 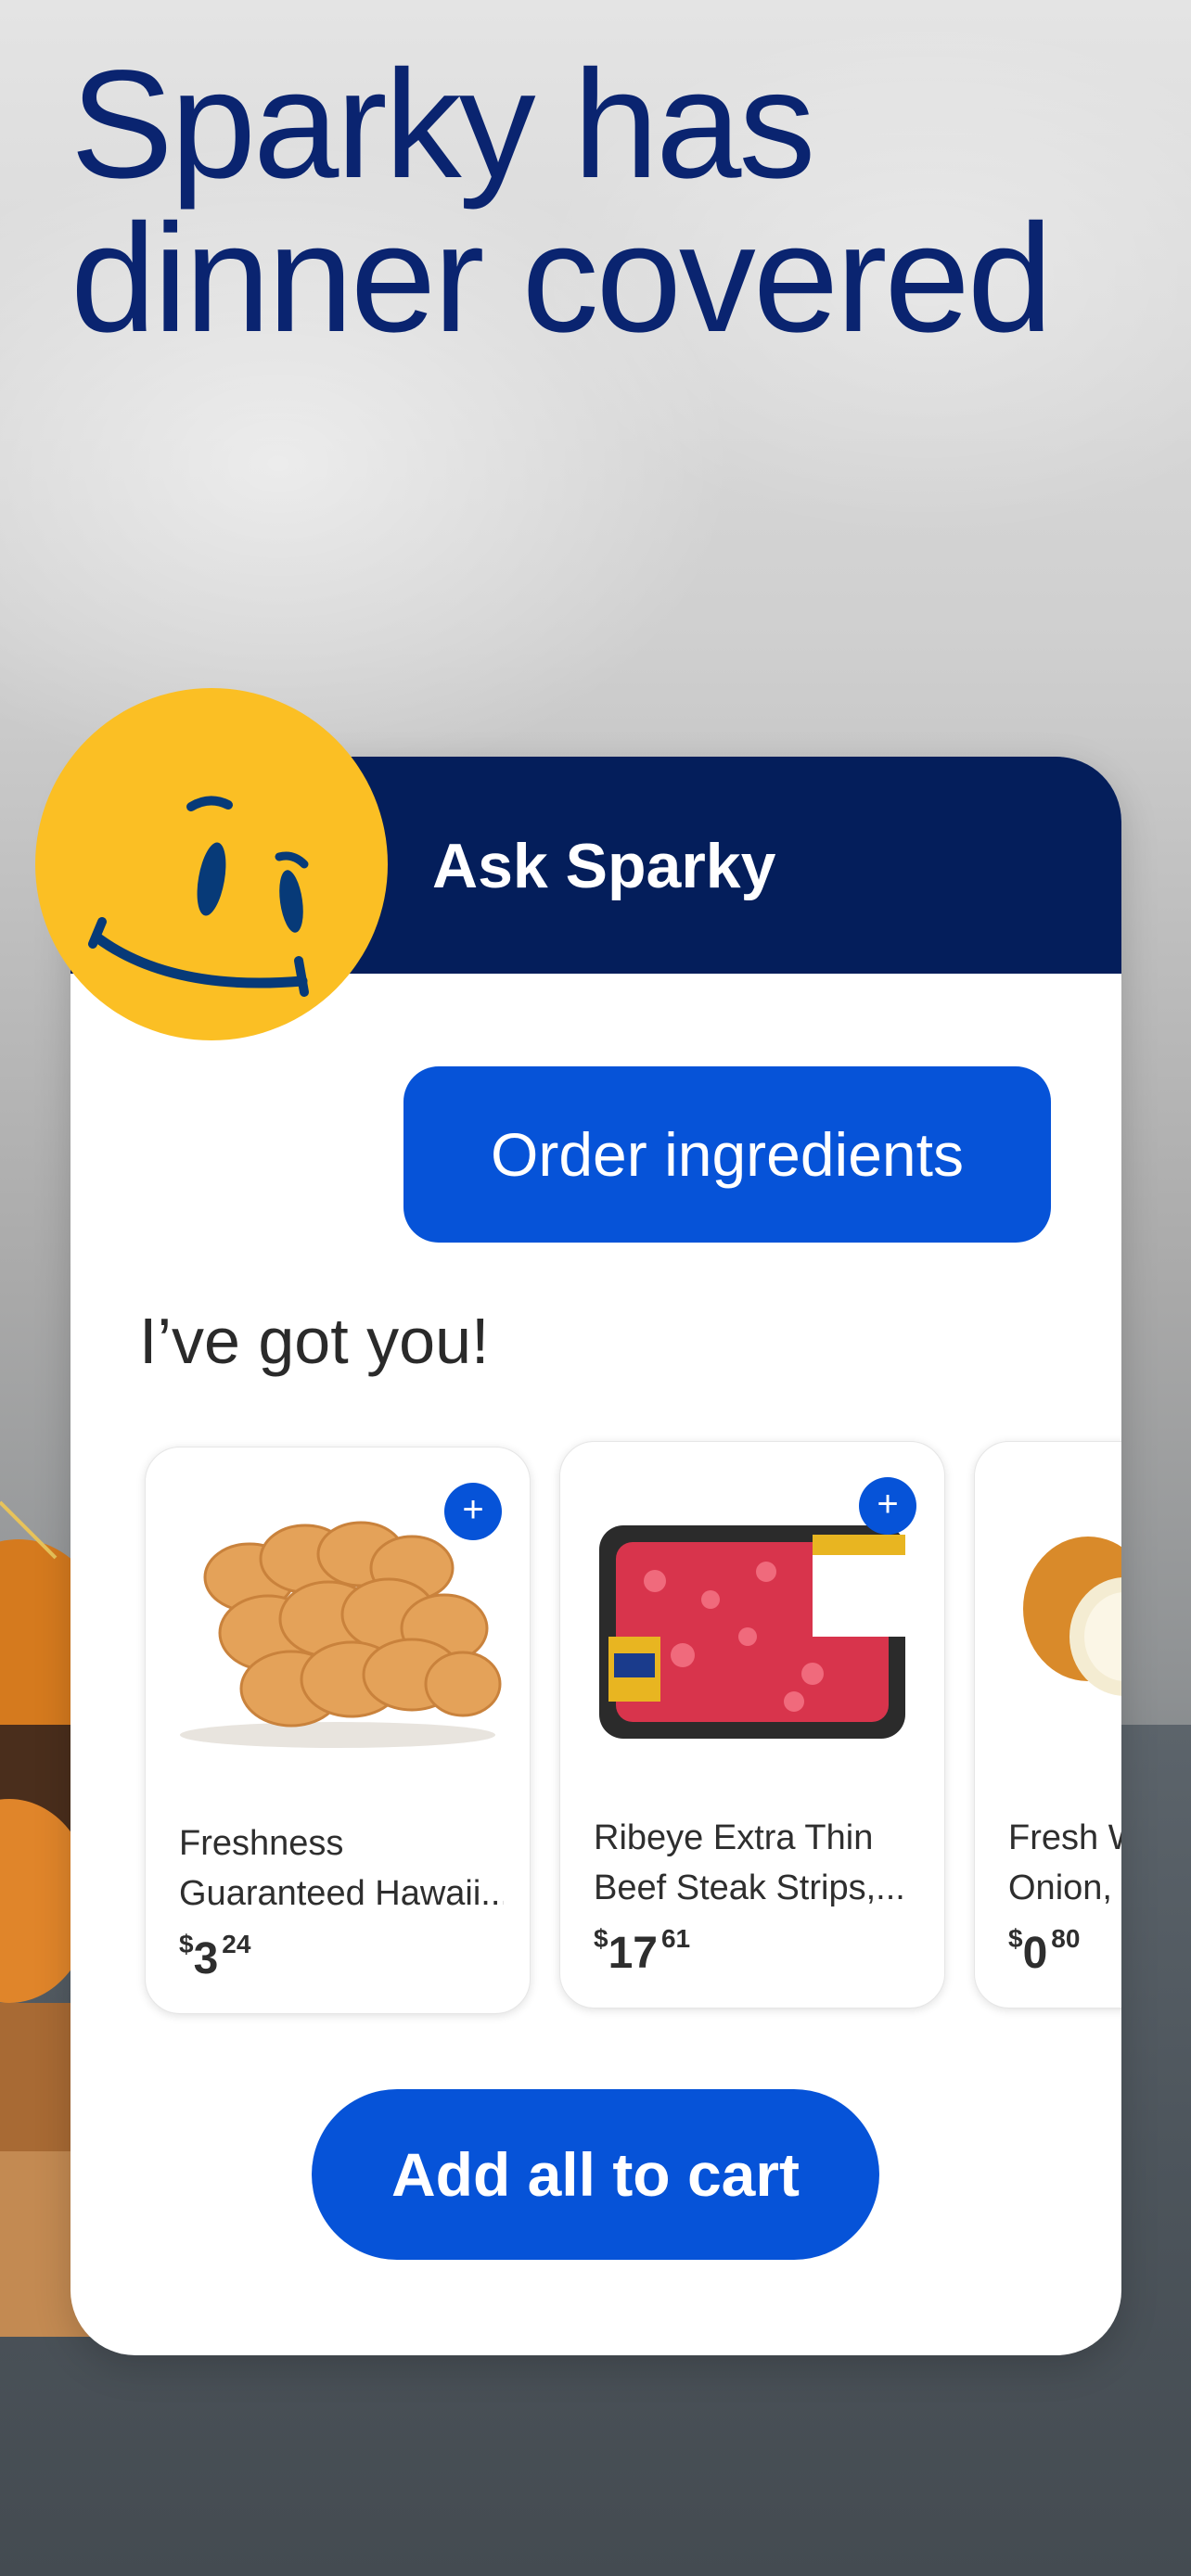 I want to click on card-title: Ask Sparky, so click(x=604, y=866).